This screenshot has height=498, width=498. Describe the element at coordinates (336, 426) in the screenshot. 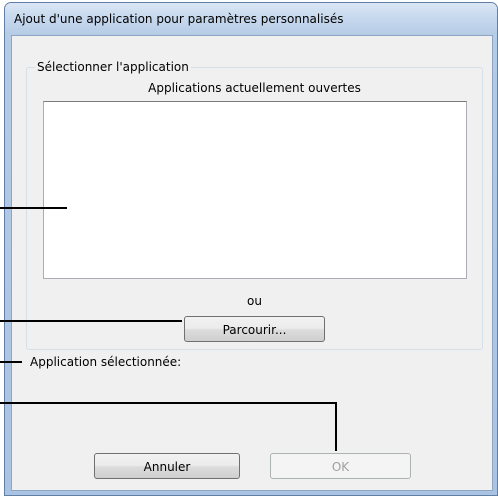

I see `callout-line-ok-vertical` at that location.